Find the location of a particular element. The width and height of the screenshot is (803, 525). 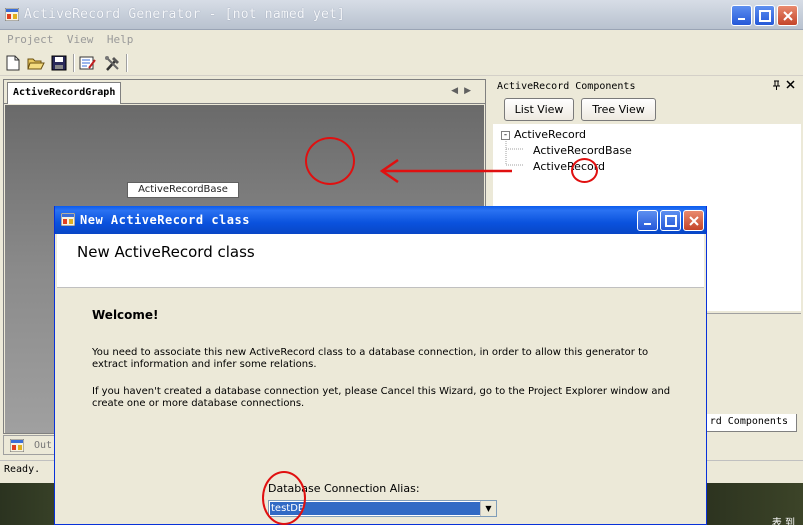

annotation-arrow-icon is located at coordinates (445, 171).